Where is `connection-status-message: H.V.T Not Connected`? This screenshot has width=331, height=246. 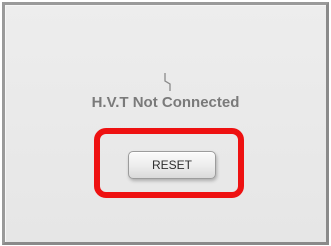 connection-status-message: H.V.T Not Connected is located at coordinates (165, 102).